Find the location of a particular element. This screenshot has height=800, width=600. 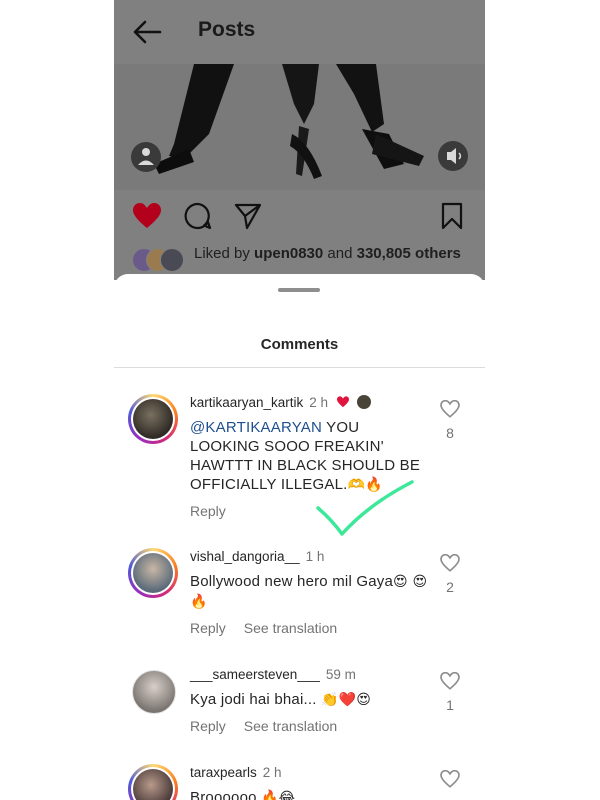

heart-filled-icon is located at coordinates (147, 216).